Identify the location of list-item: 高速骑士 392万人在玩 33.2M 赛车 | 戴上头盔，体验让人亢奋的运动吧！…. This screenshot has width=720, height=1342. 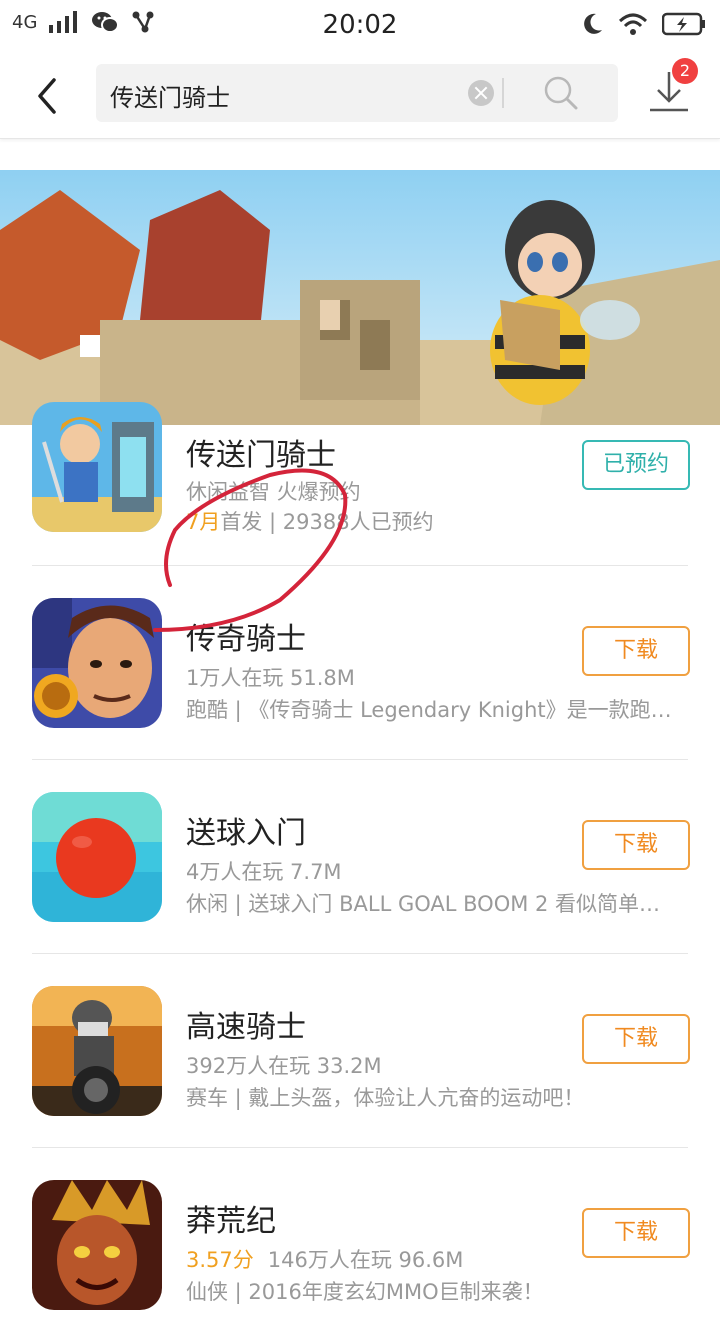
(360, 1051).